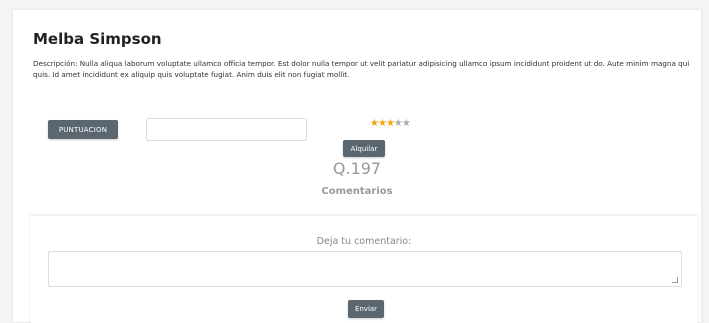  Describe the element at coordinates (406, 123) in the screenshot. I see `star-5-icon: ★` at that location.